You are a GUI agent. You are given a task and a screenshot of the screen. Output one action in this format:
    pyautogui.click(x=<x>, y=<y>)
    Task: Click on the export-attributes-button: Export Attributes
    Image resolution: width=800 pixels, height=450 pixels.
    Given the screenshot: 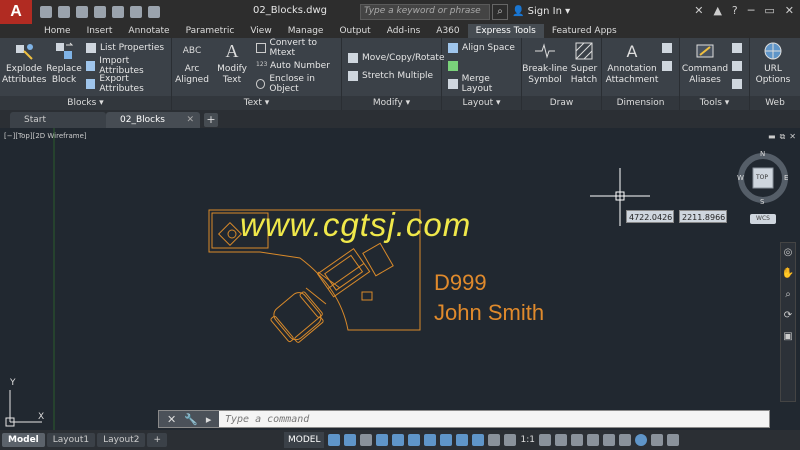 What is the action you would take?
    pyautogui.click(x=128, y=84)
    